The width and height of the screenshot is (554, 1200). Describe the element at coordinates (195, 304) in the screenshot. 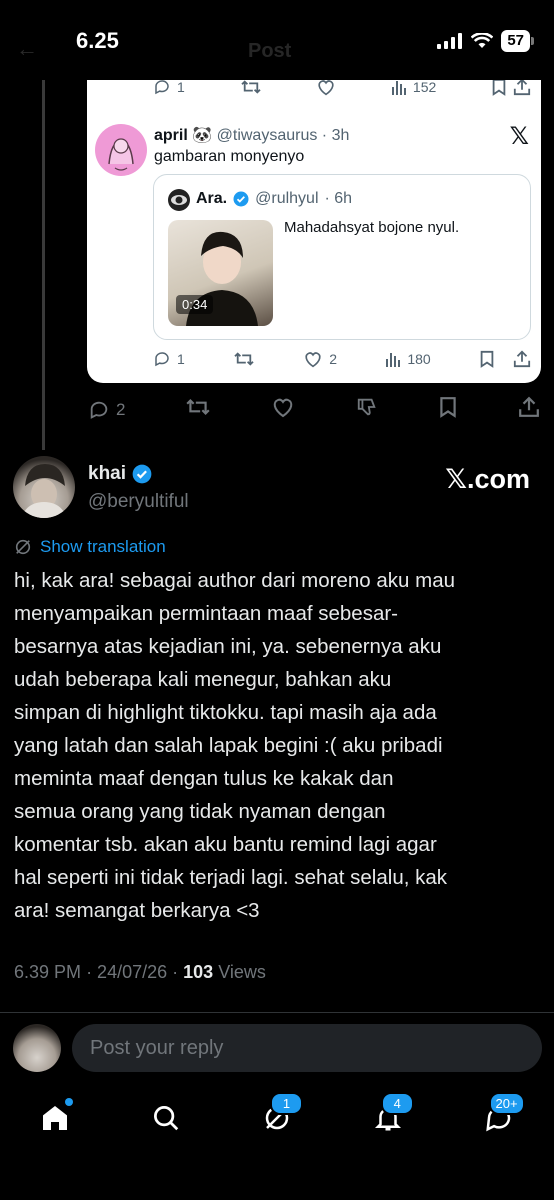

I see `video-duration: 0:34` at that location.